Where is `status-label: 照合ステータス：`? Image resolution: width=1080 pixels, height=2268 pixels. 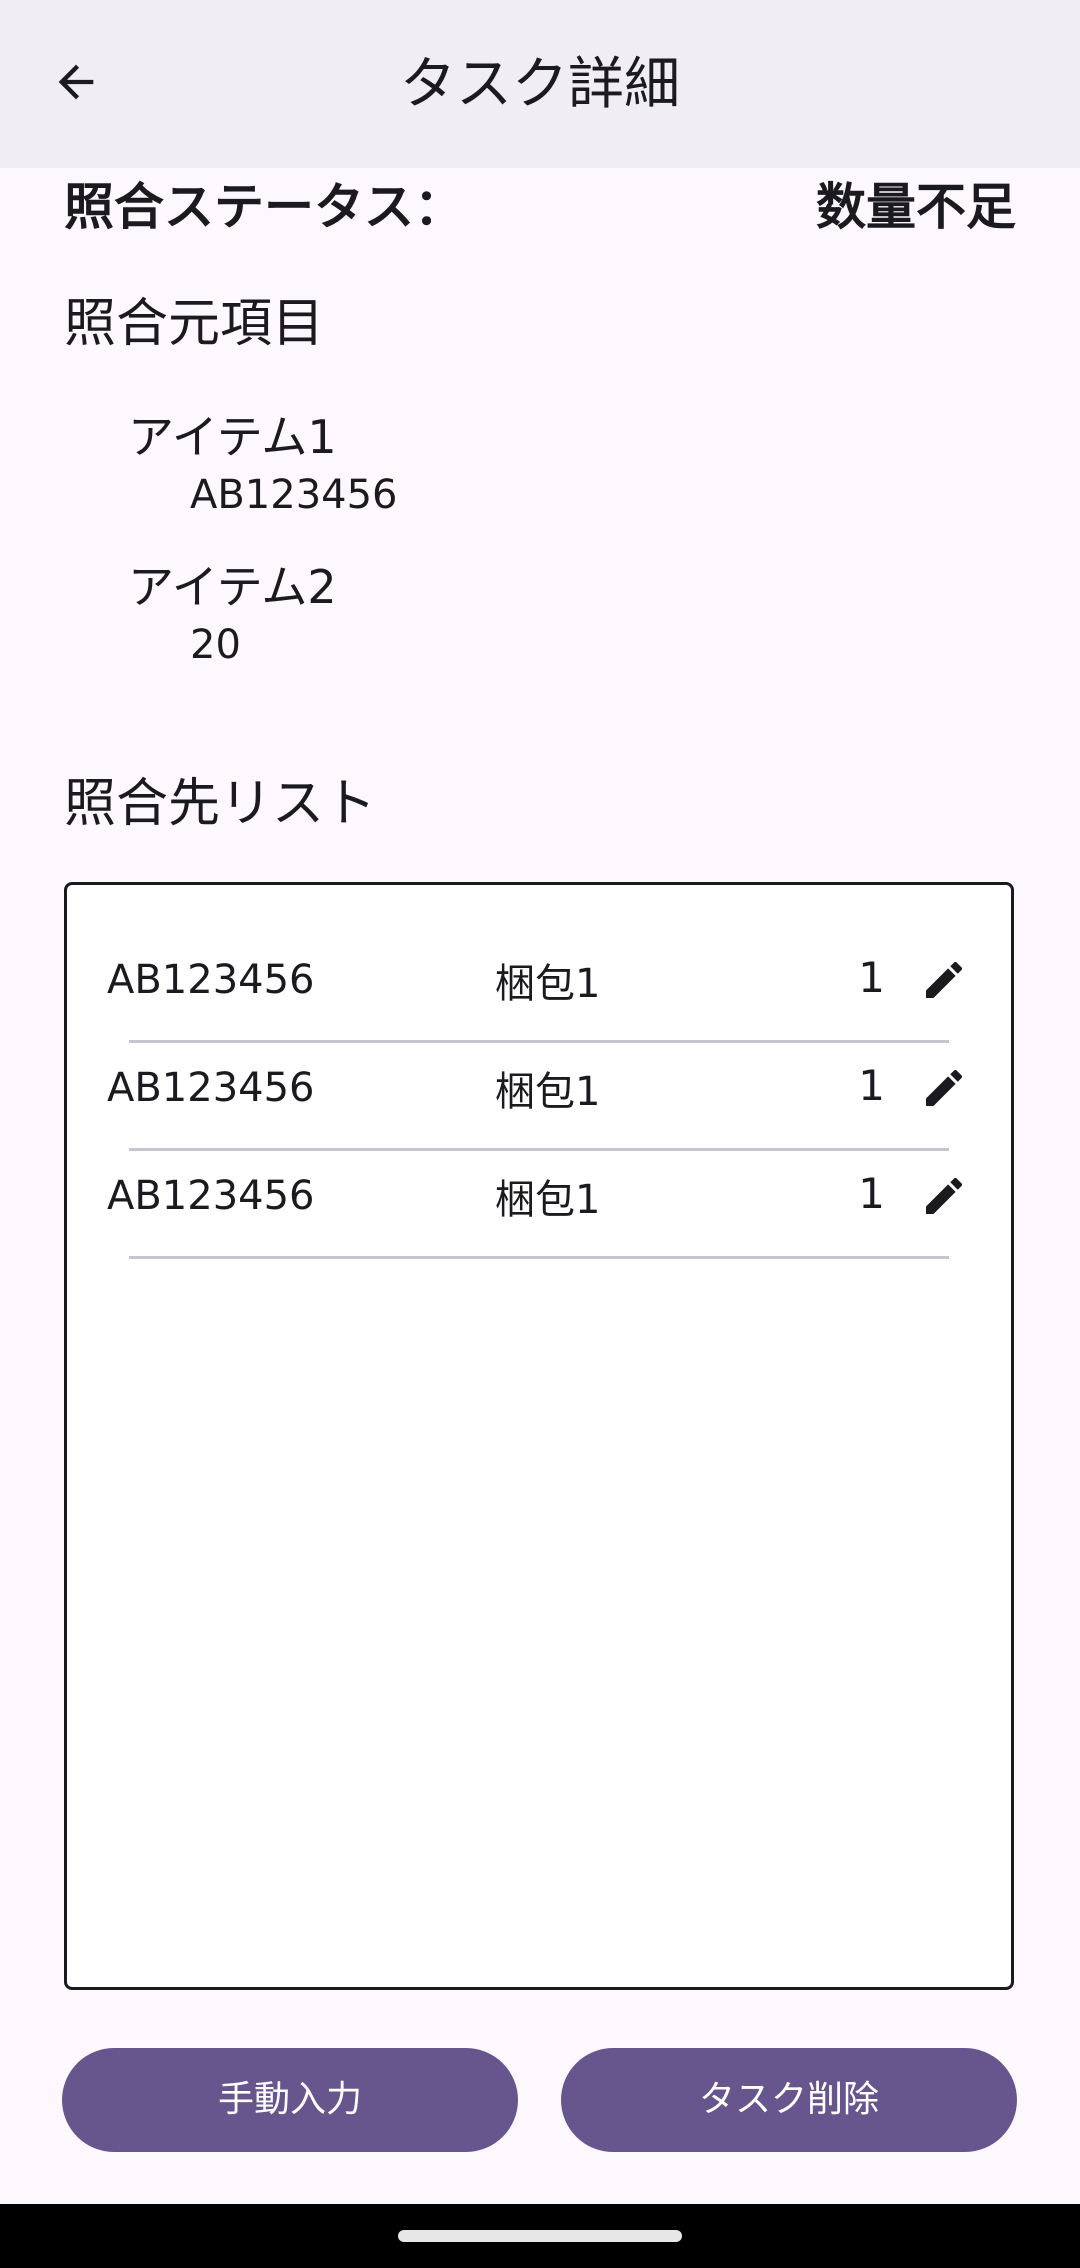
status-label: 照合ステータス： is located at coordinates (264, 207).